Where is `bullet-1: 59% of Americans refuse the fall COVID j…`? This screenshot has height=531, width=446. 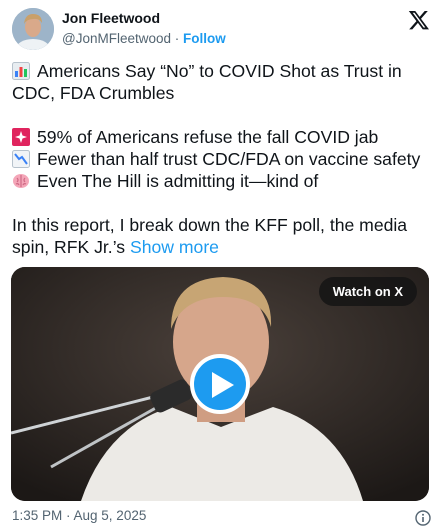
bullet-1: 59% of Americans refuse the fall COVID j… is located at coordinates (224, 137).